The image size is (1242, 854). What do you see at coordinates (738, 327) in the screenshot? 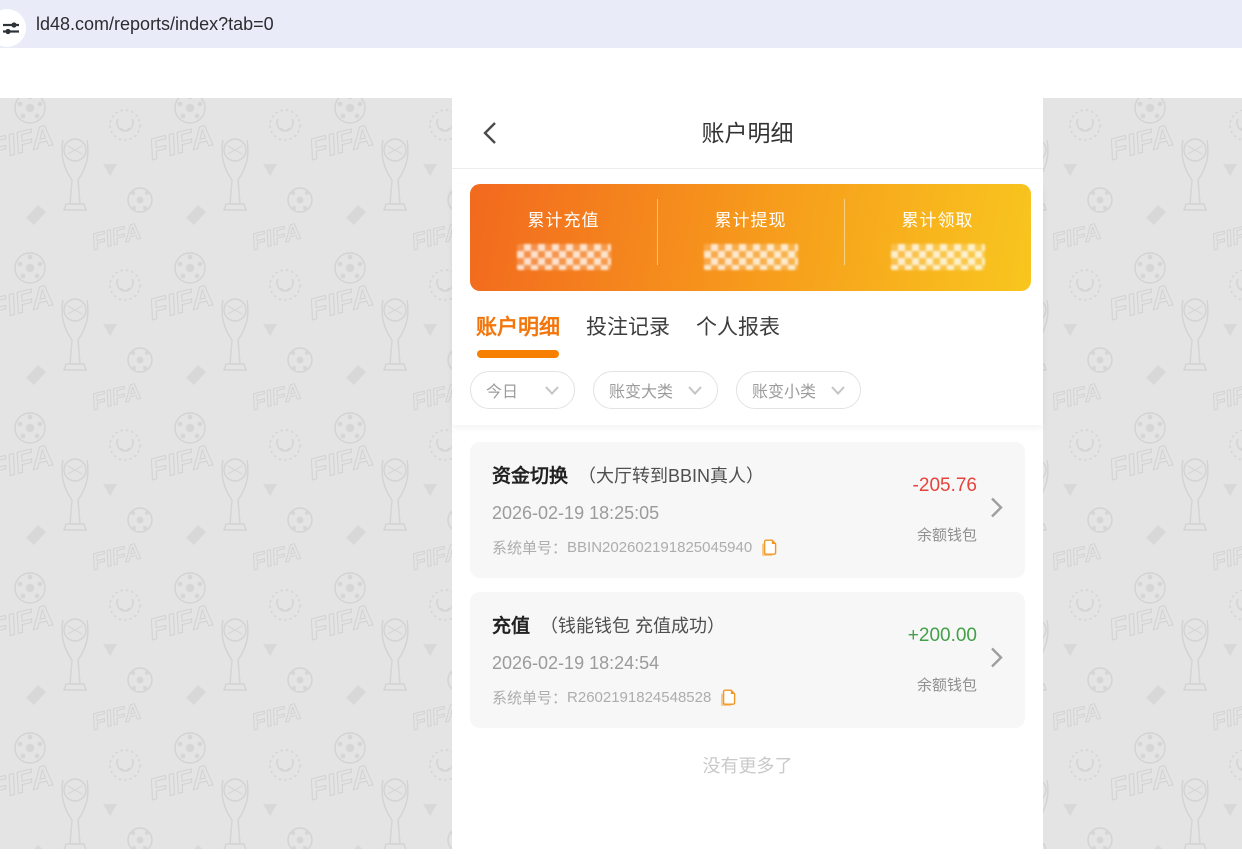
I see `tab-personal-report-label: 个人报表` at bounding box center [738, 327].